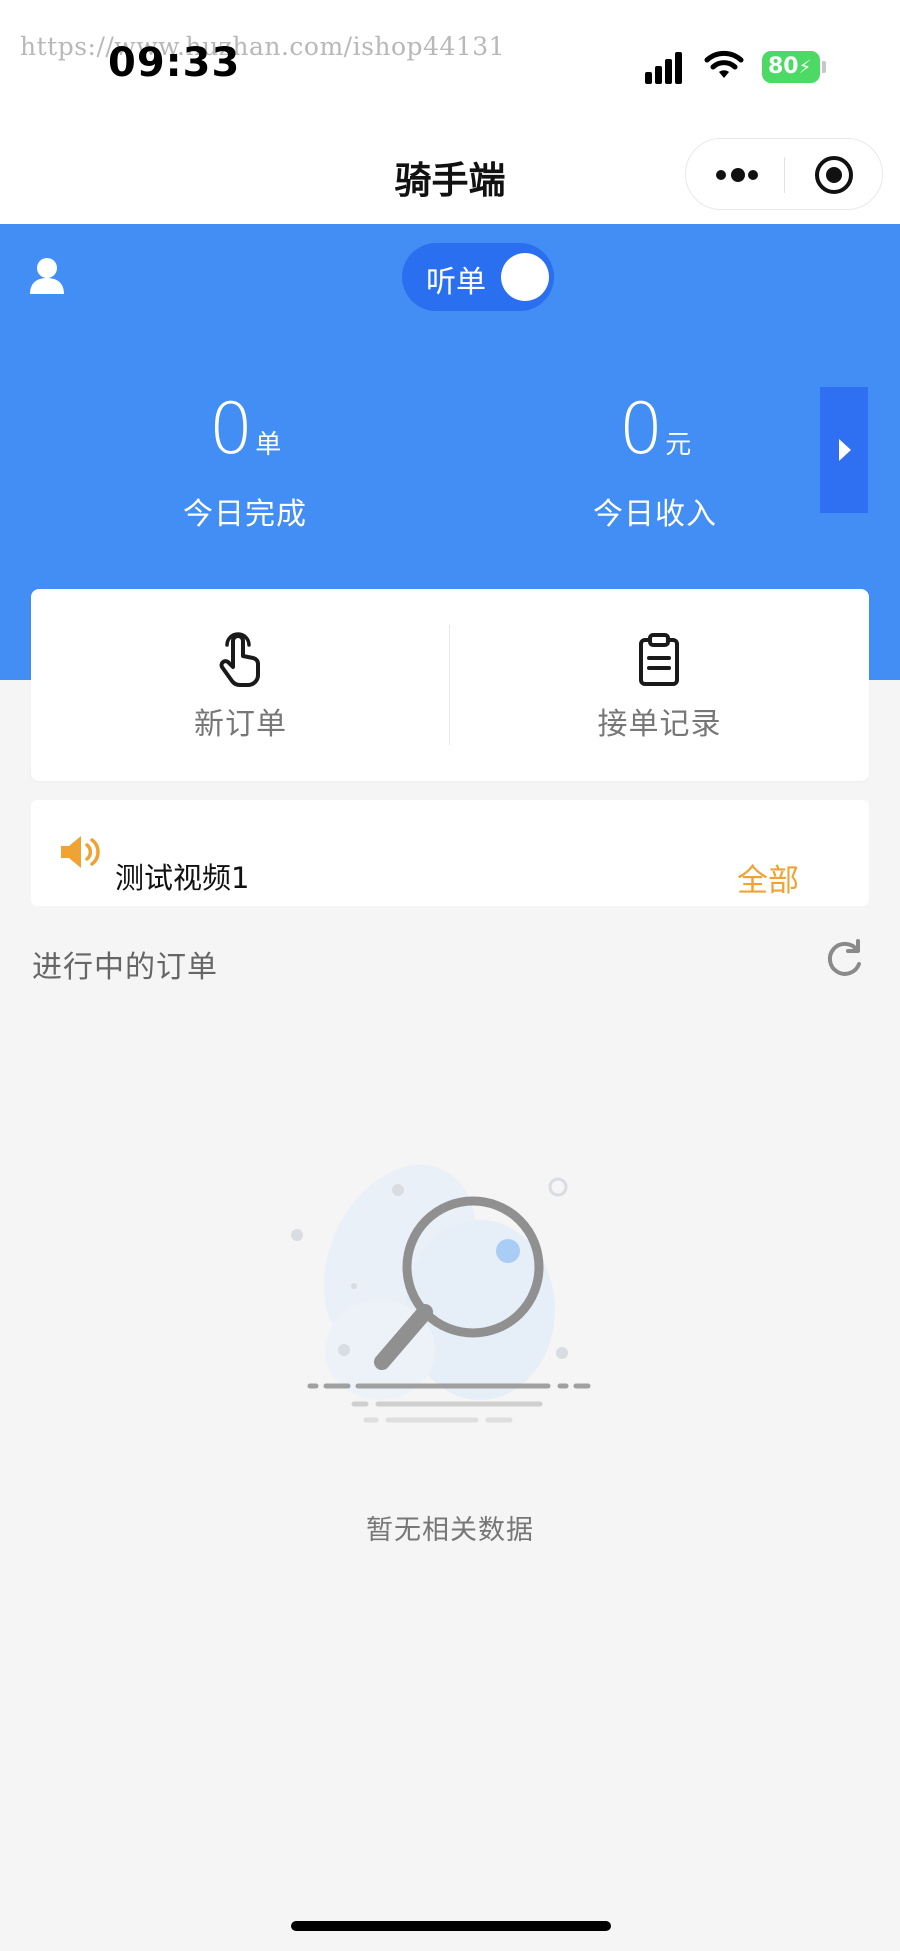  What do you see at coordinates (678, 445) in the screenshot?
I see `stat-income-unit: 元` at bounding box center [678, 445].